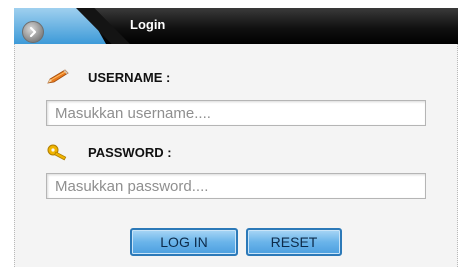 This screenshot has width=472, height=269. I want to click on password-label-row: PASSWORD :, so click(109, 152).